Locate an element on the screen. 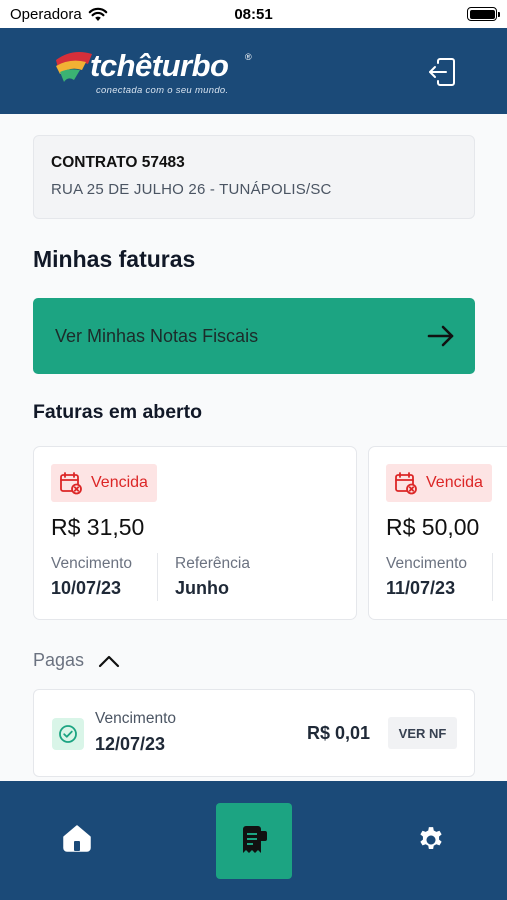  paid-status is located at coordinates (68, 734).